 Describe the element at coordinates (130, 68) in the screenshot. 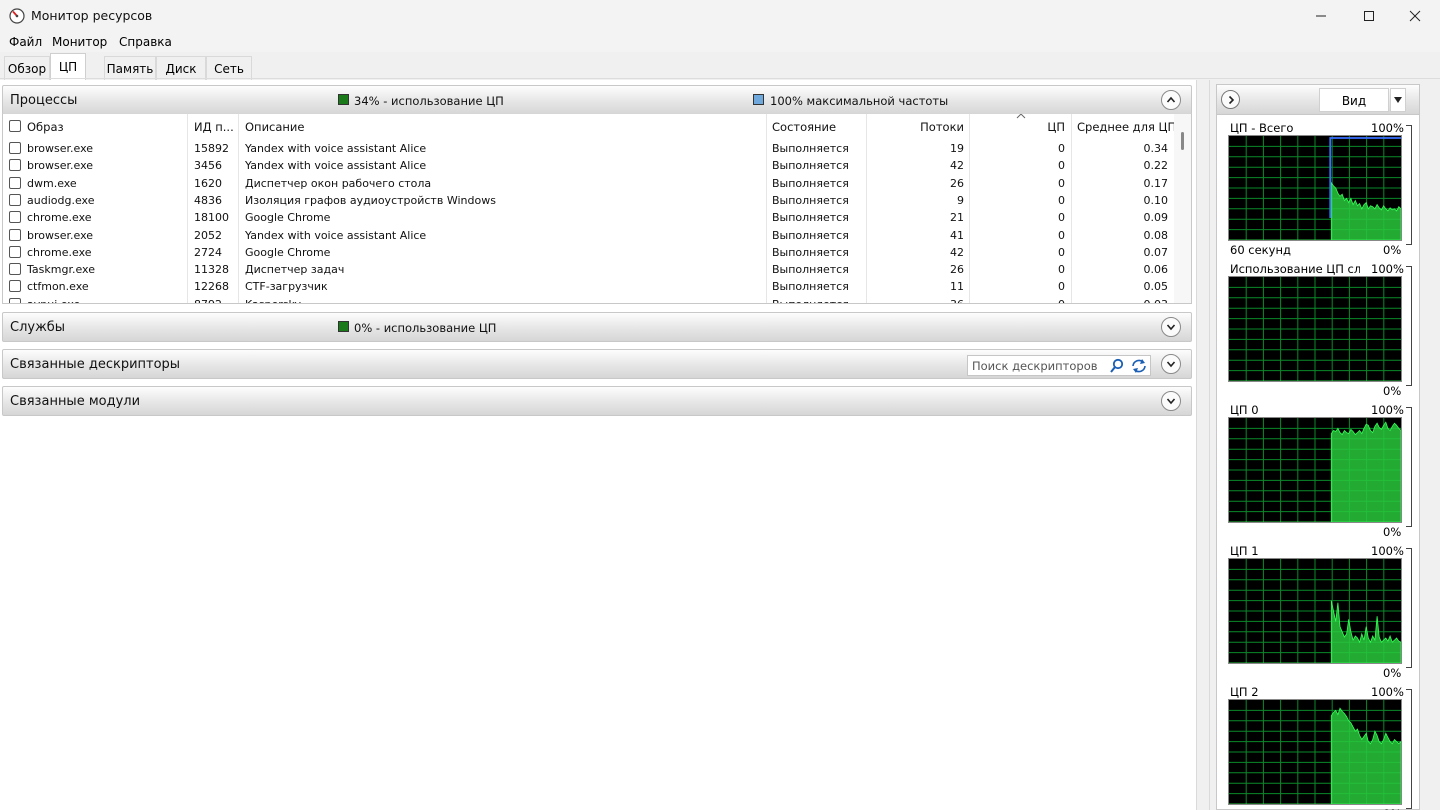

I see `tab-memory: Память` at that location.